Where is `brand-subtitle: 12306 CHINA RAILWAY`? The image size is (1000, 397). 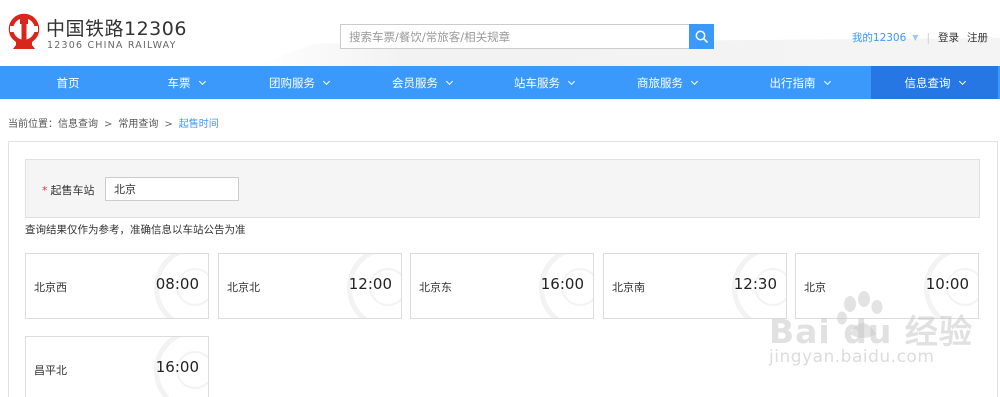 brand-subtitle: 12306 CHINA RAILWAY is located at coordinates (112, 45).